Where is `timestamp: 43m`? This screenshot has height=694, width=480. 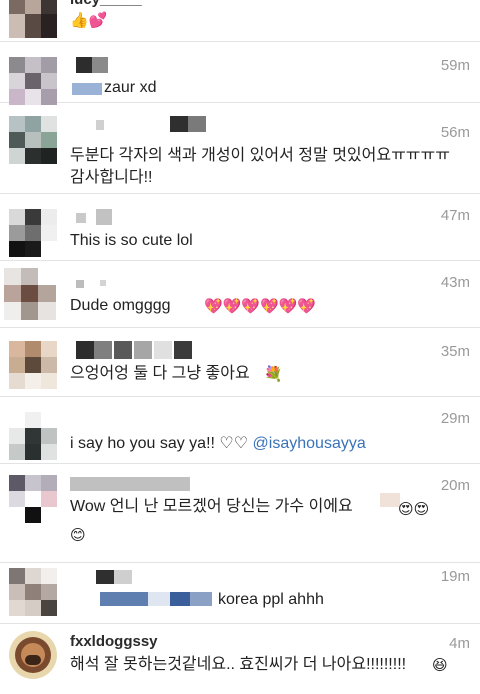 timestamp: 43m is located at coordinates (455, 282).